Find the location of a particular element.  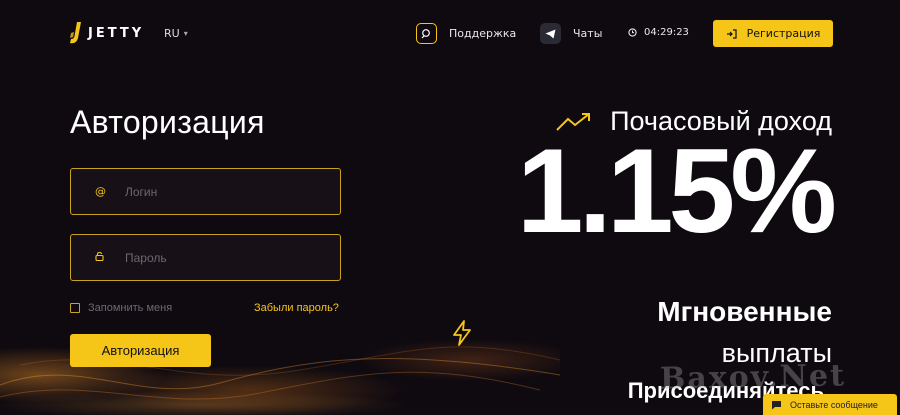

remember-label: Запомнить меня is located at coordinates (130, 308).